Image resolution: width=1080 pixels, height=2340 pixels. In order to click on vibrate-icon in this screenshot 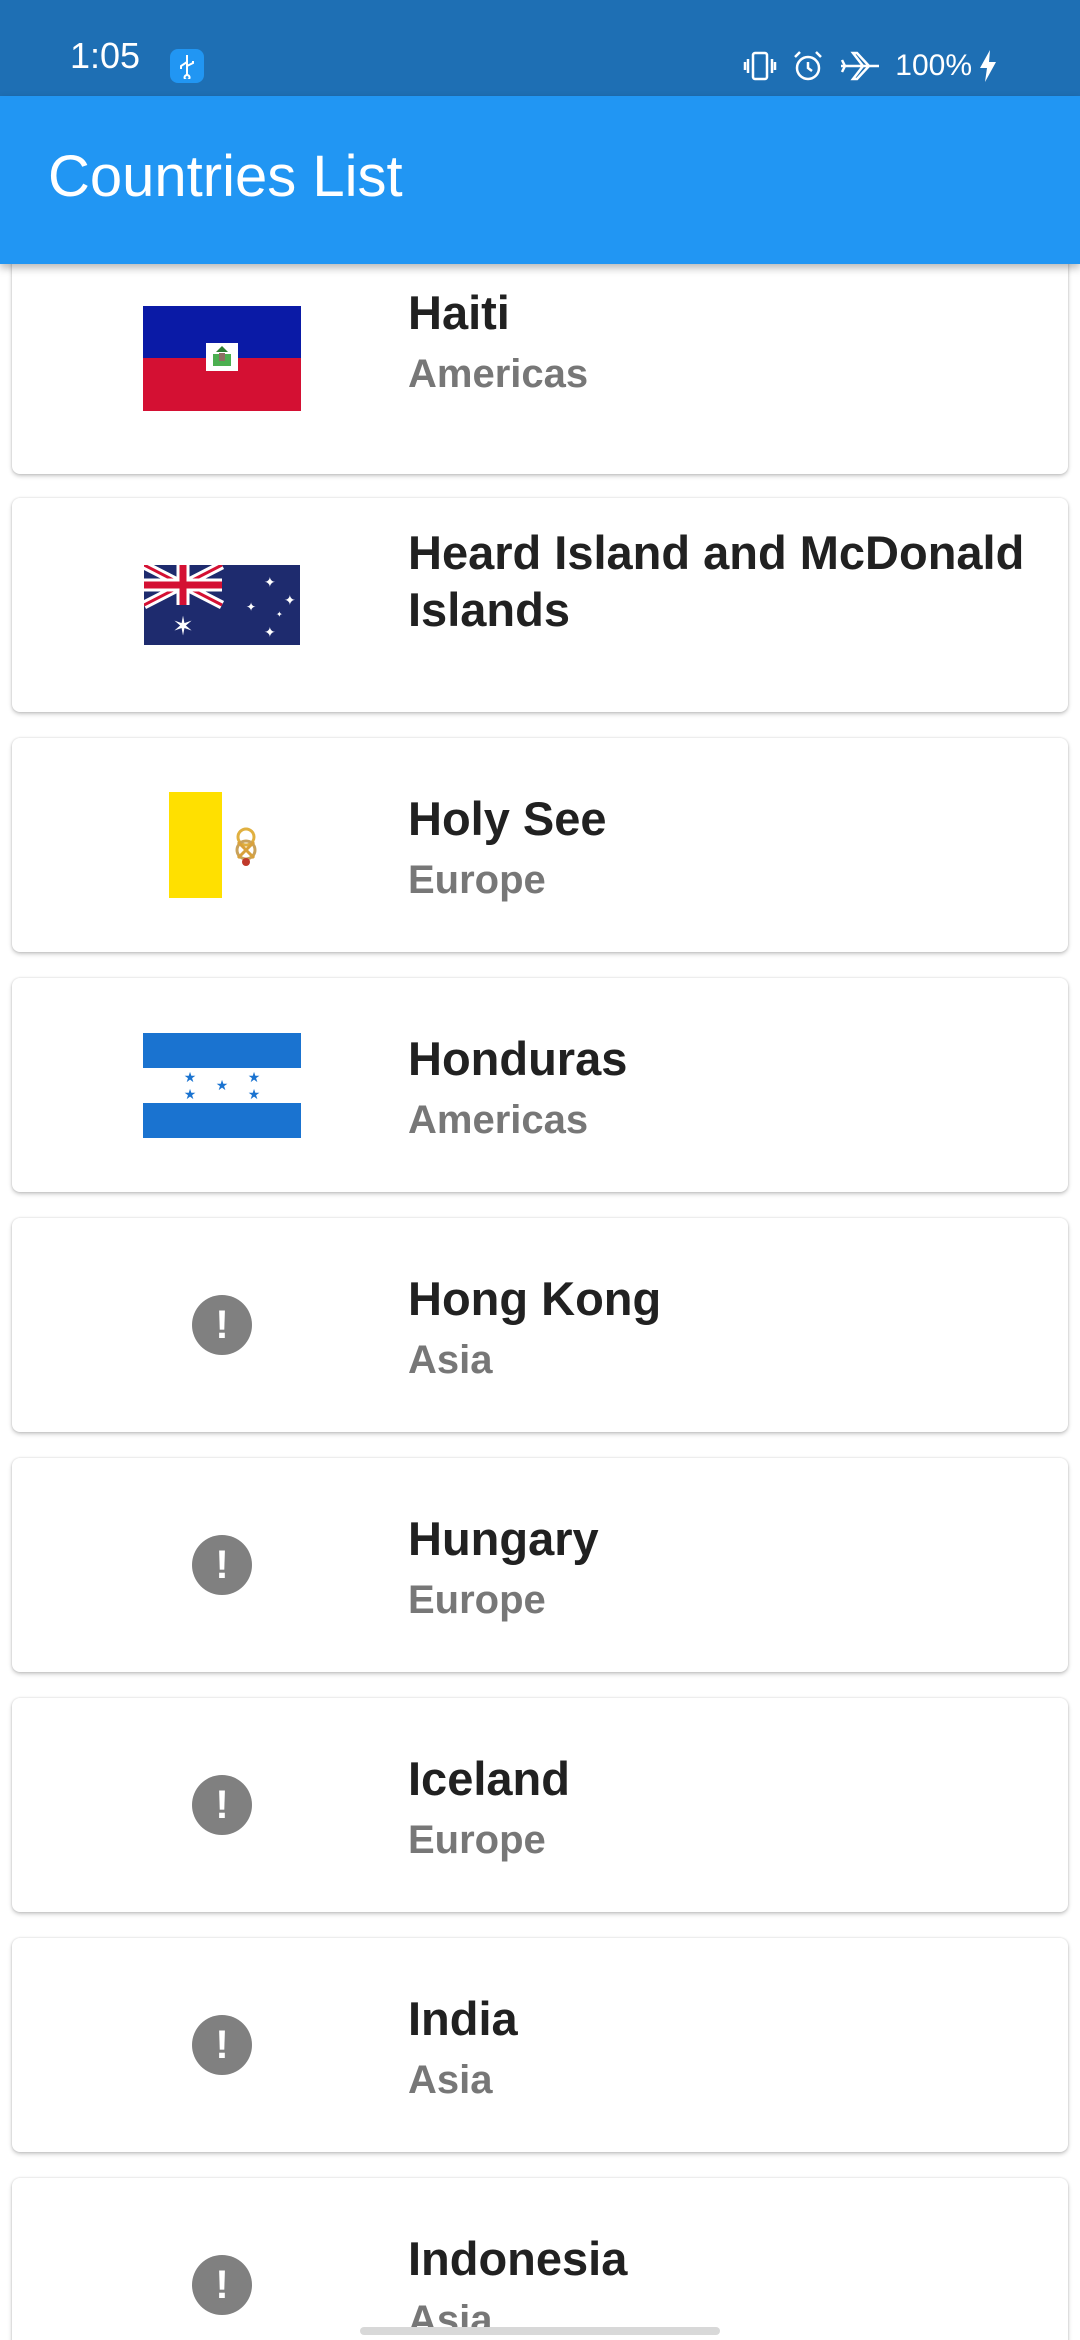, I will do `click(760, 66)`.